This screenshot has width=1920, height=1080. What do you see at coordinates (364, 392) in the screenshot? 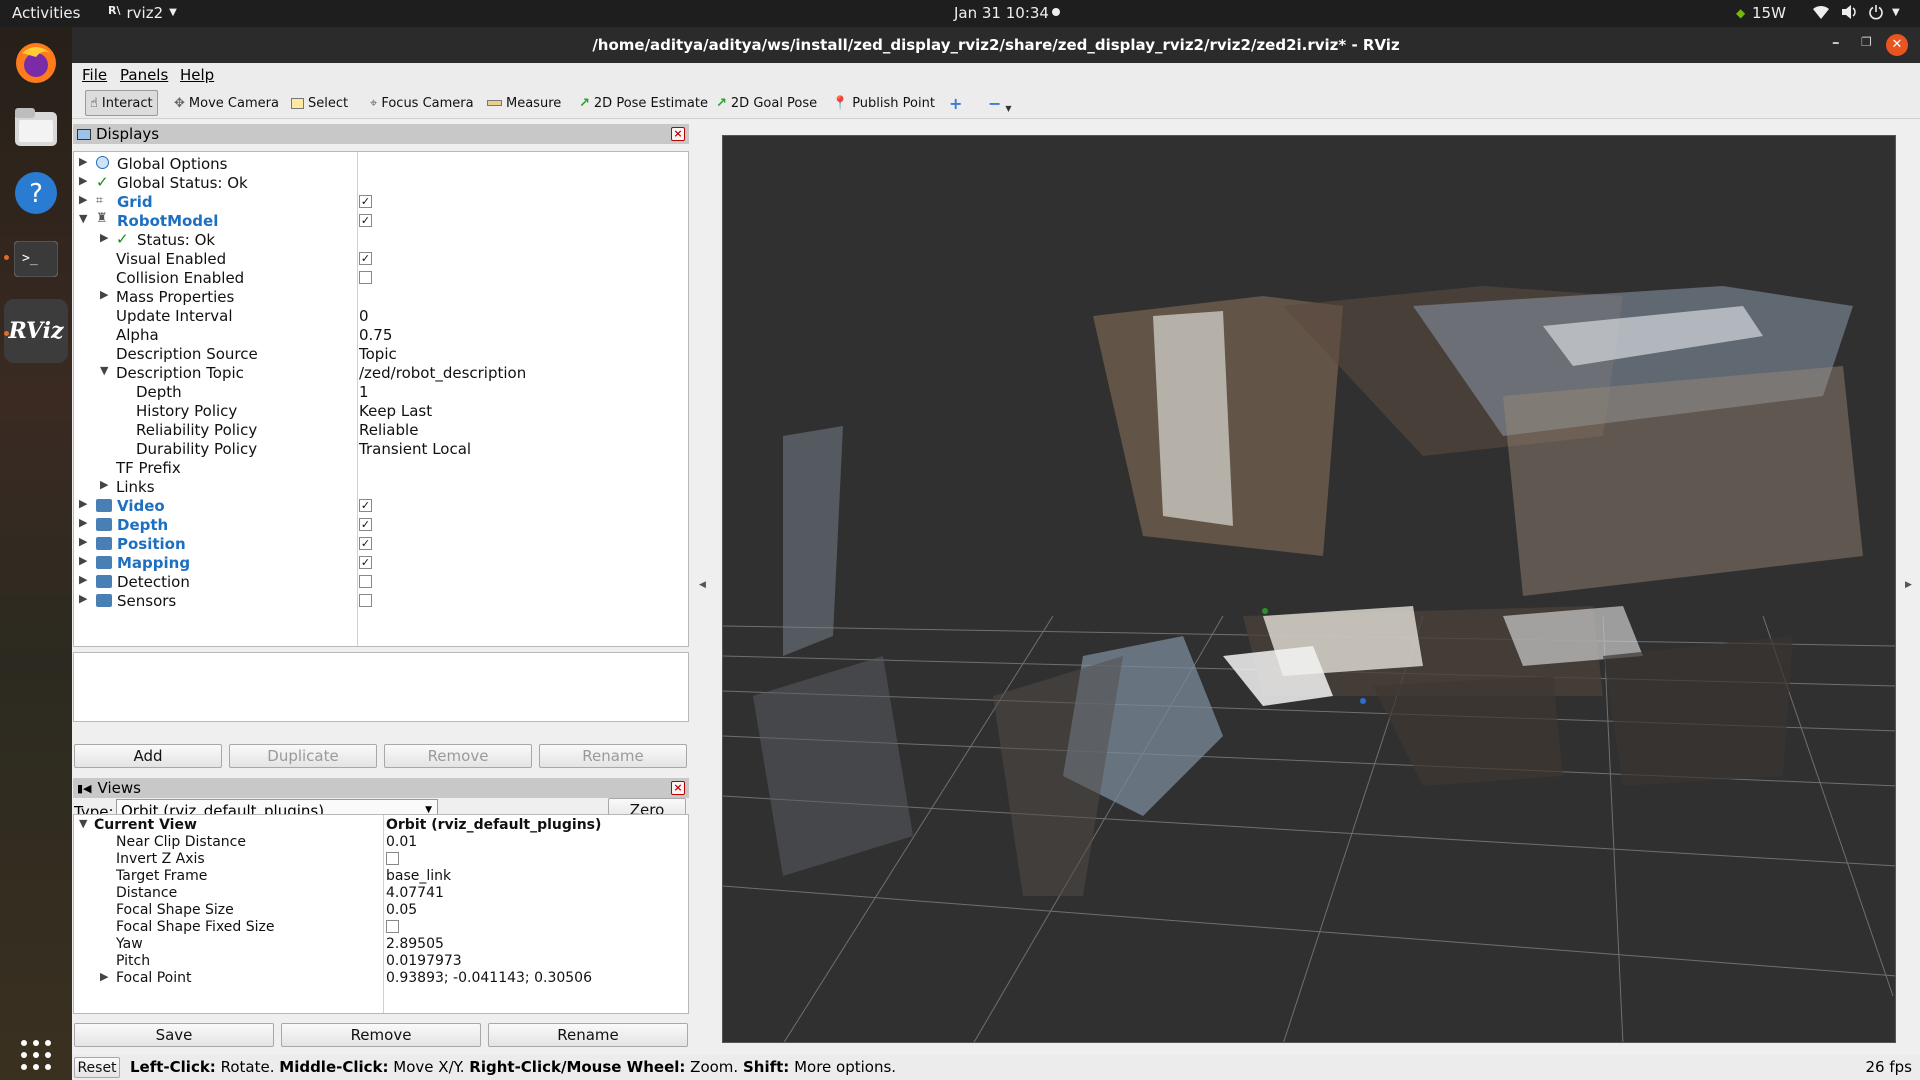
I see `depth-prop-value: 1` at bounding box center [364, 392].